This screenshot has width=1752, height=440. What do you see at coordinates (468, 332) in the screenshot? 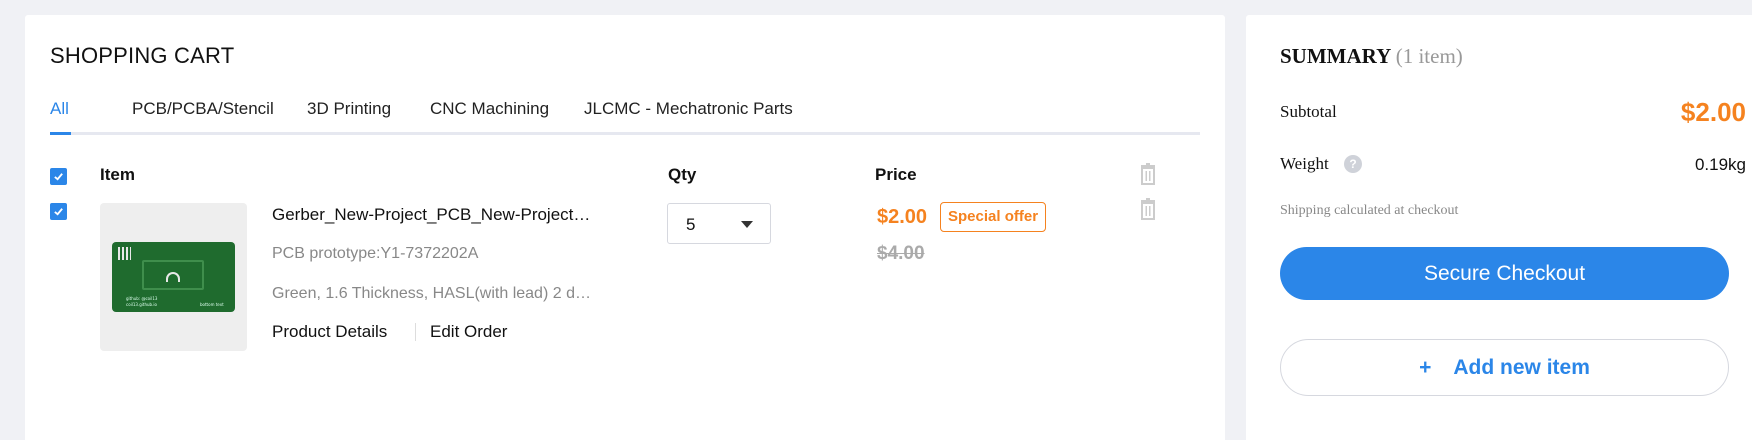
I see `edit-order-link: Edit Order` at bounding box center [468, 332].